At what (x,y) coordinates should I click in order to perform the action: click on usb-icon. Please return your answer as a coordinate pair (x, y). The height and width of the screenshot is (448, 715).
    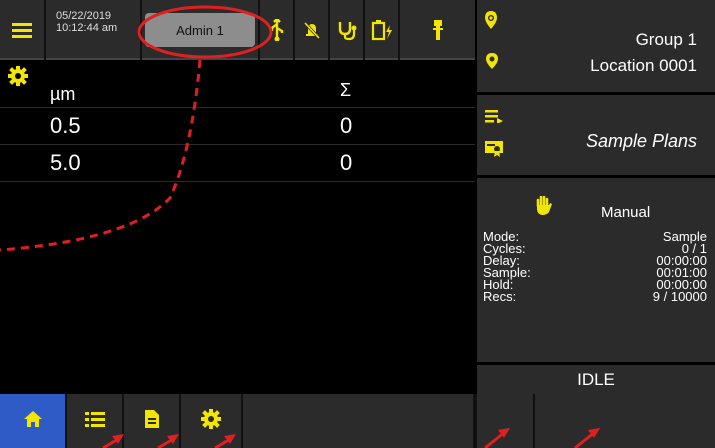
    Looking at the image, I should click on (277, 30).